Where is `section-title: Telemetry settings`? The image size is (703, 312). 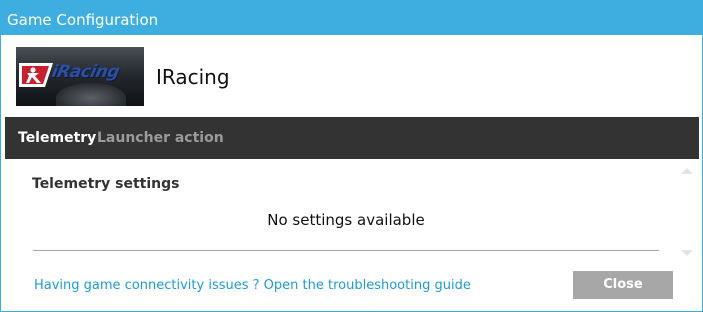 section-title: Telemetry settings is located at coordinates (106, 184).